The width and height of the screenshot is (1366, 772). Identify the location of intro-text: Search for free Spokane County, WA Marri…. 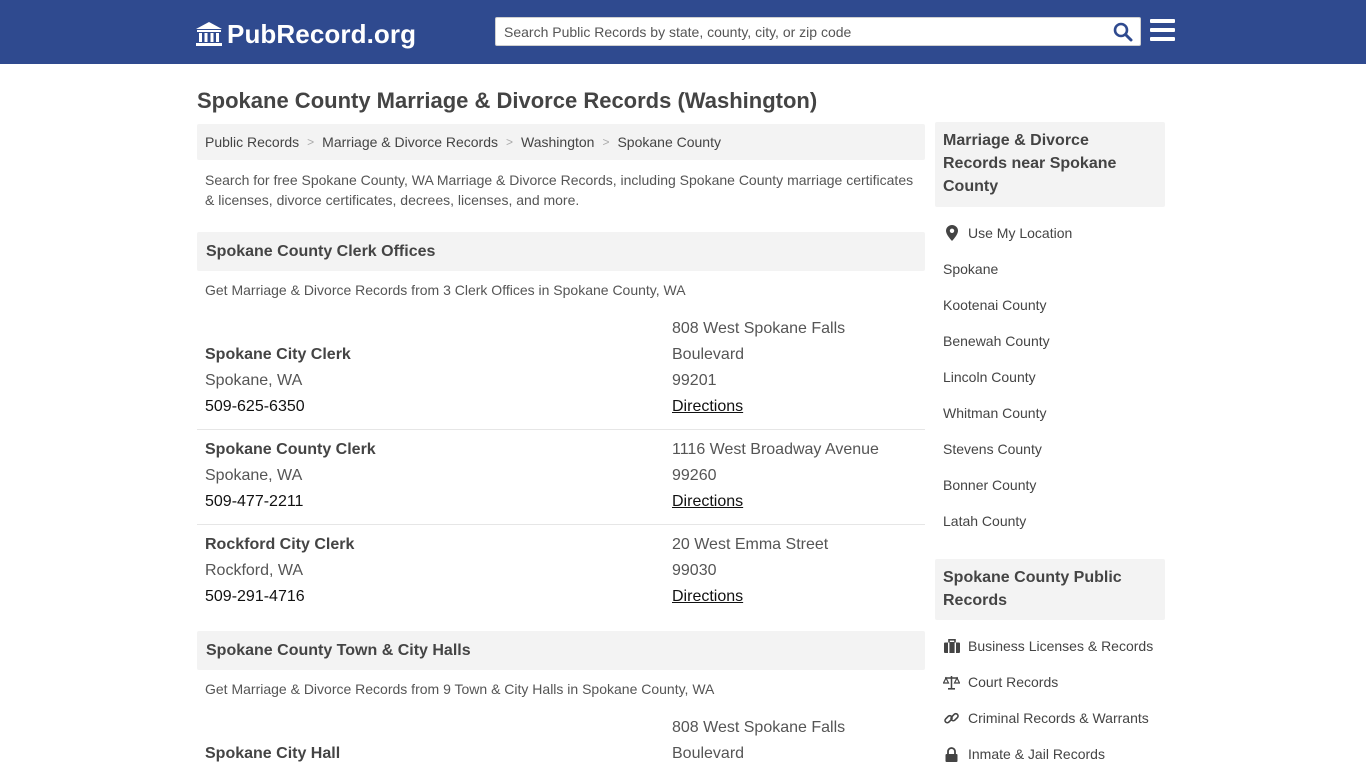
(559, 190).